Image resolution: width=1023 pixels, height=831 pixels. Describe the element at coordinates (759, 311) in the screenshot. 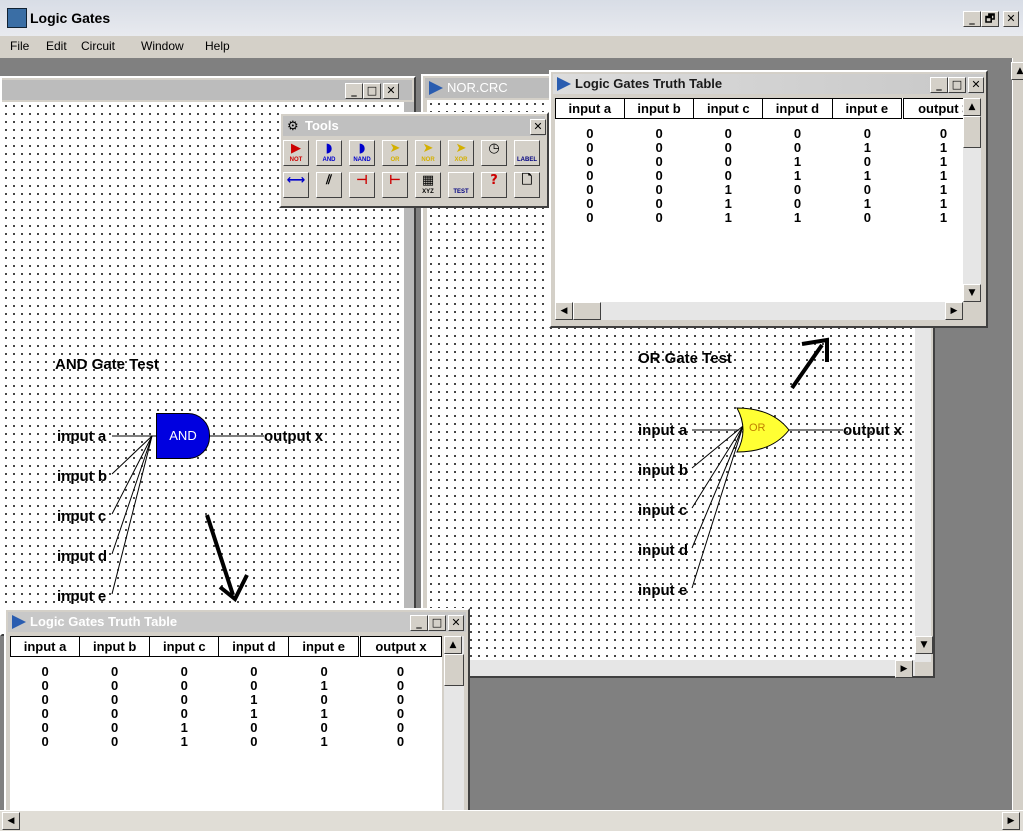

I see `horizontal-scrollbar: ◀ ▶` at that location.